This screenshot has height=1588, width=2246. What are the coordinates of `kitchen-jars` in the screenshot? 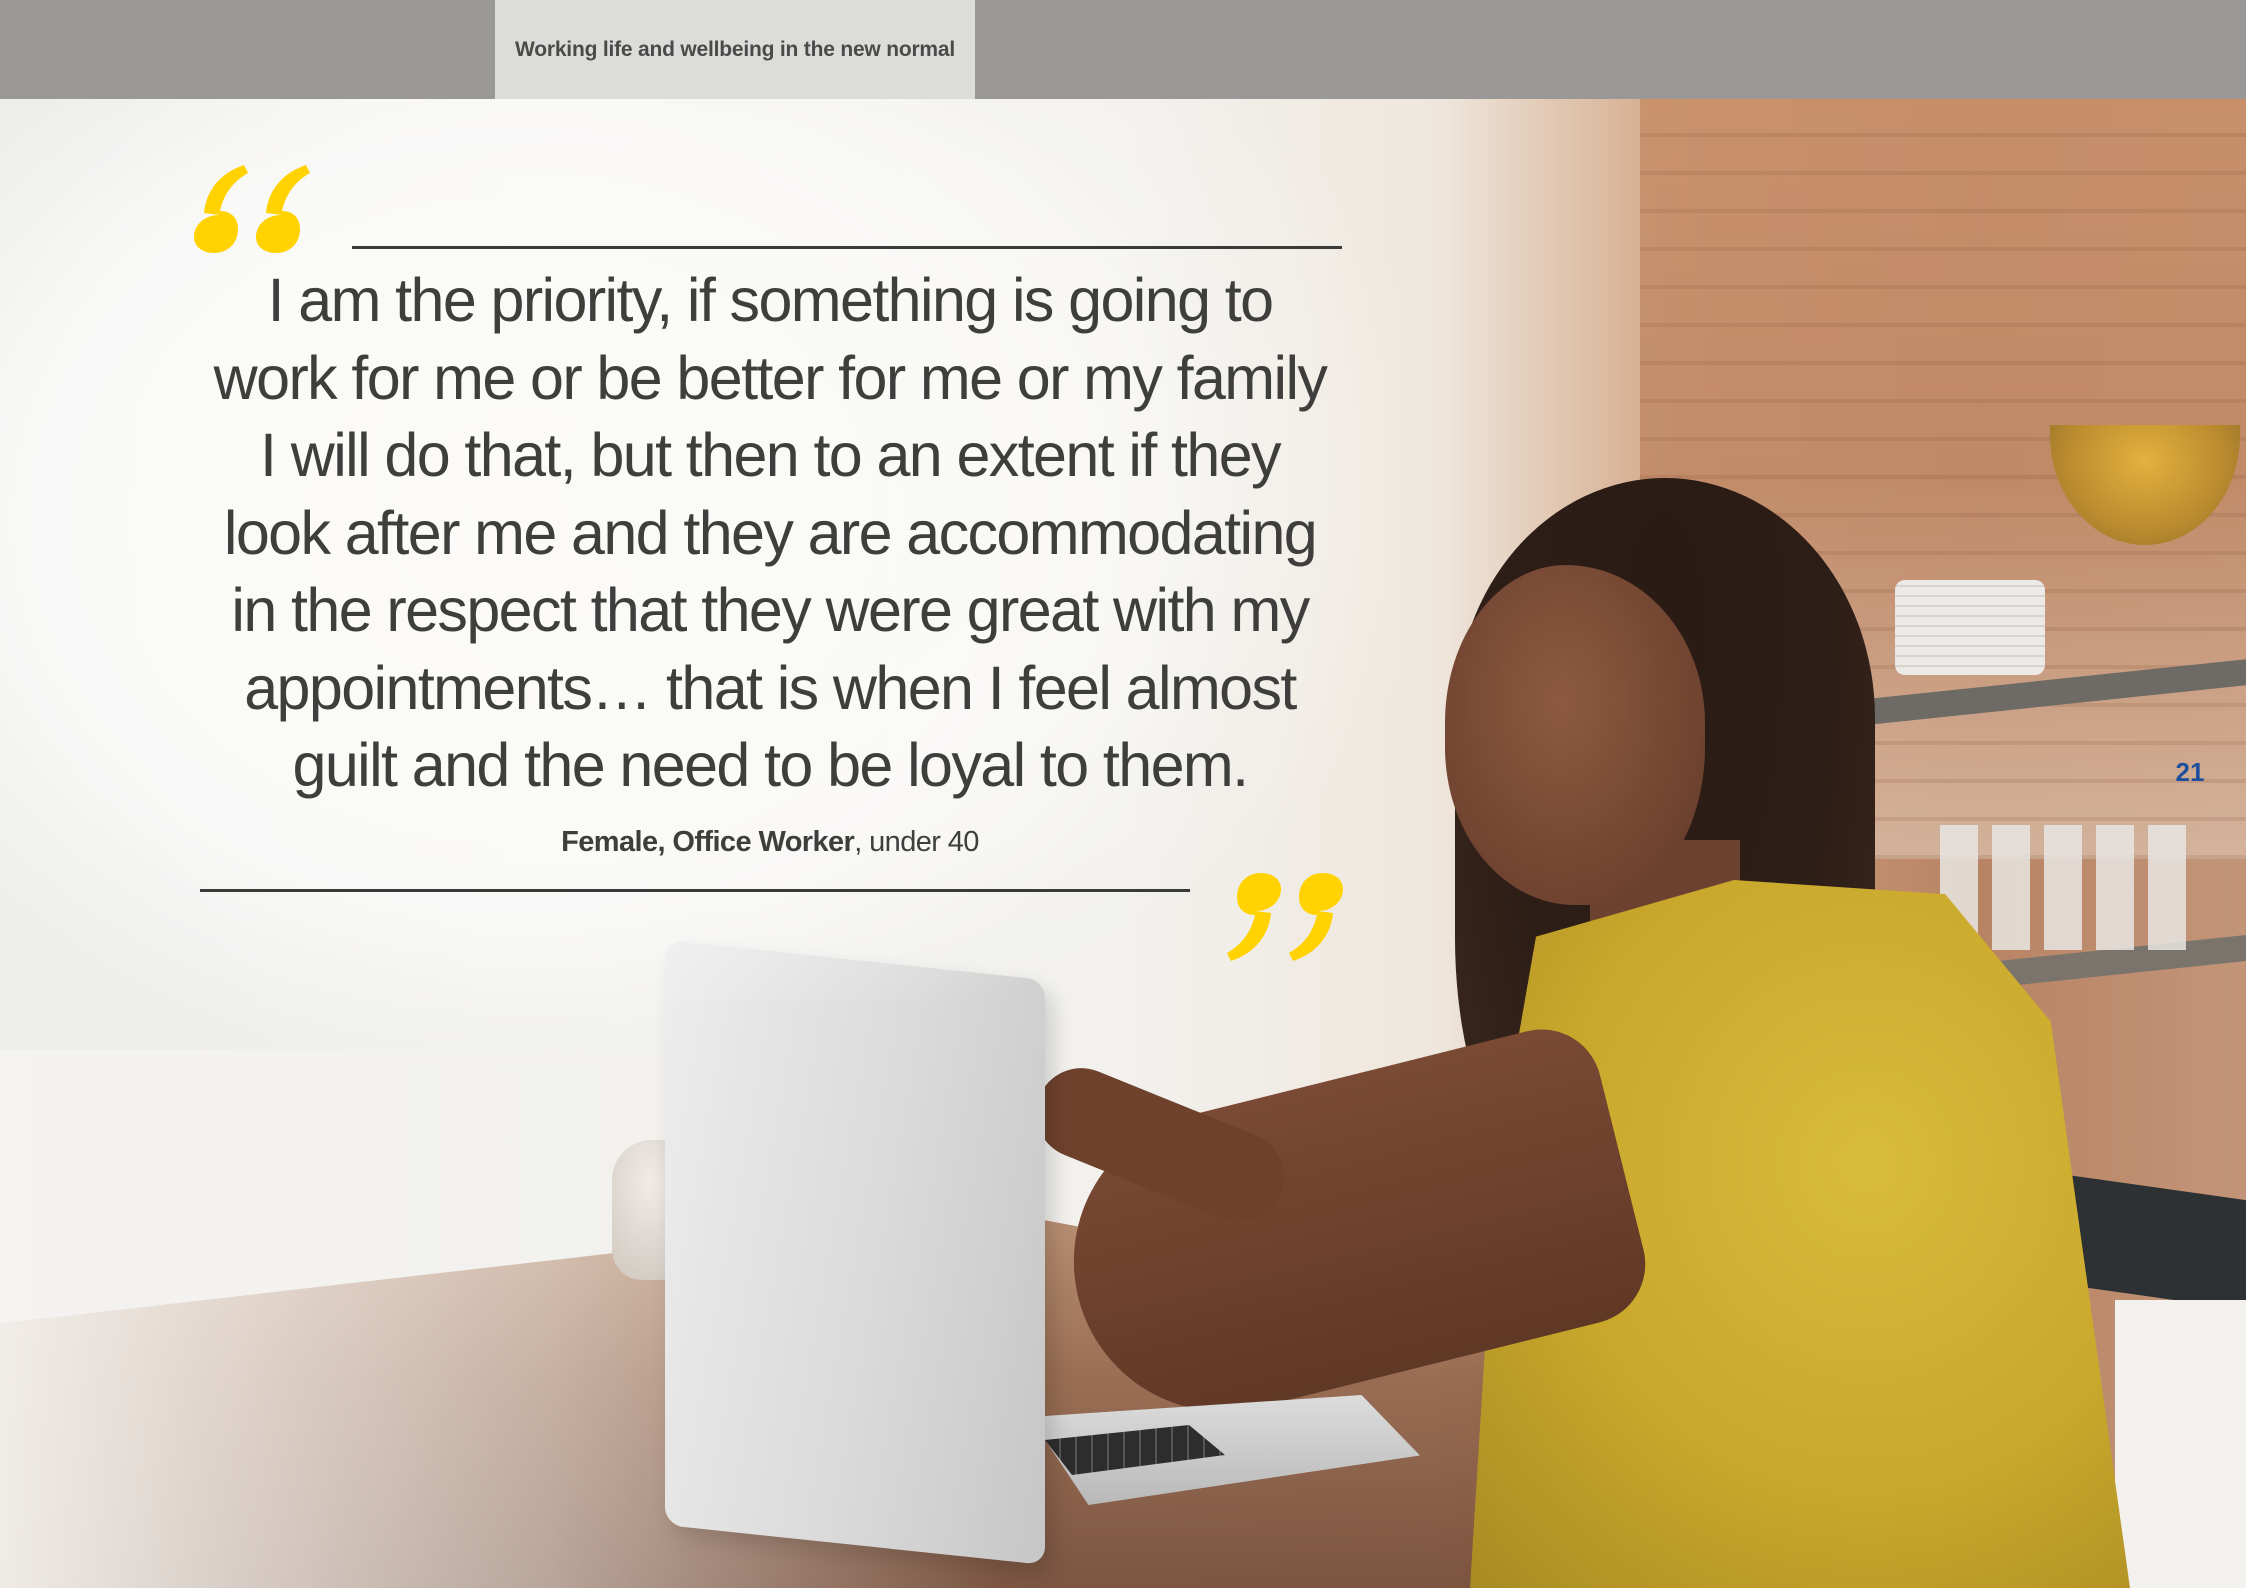 It's located at (2065, 887).